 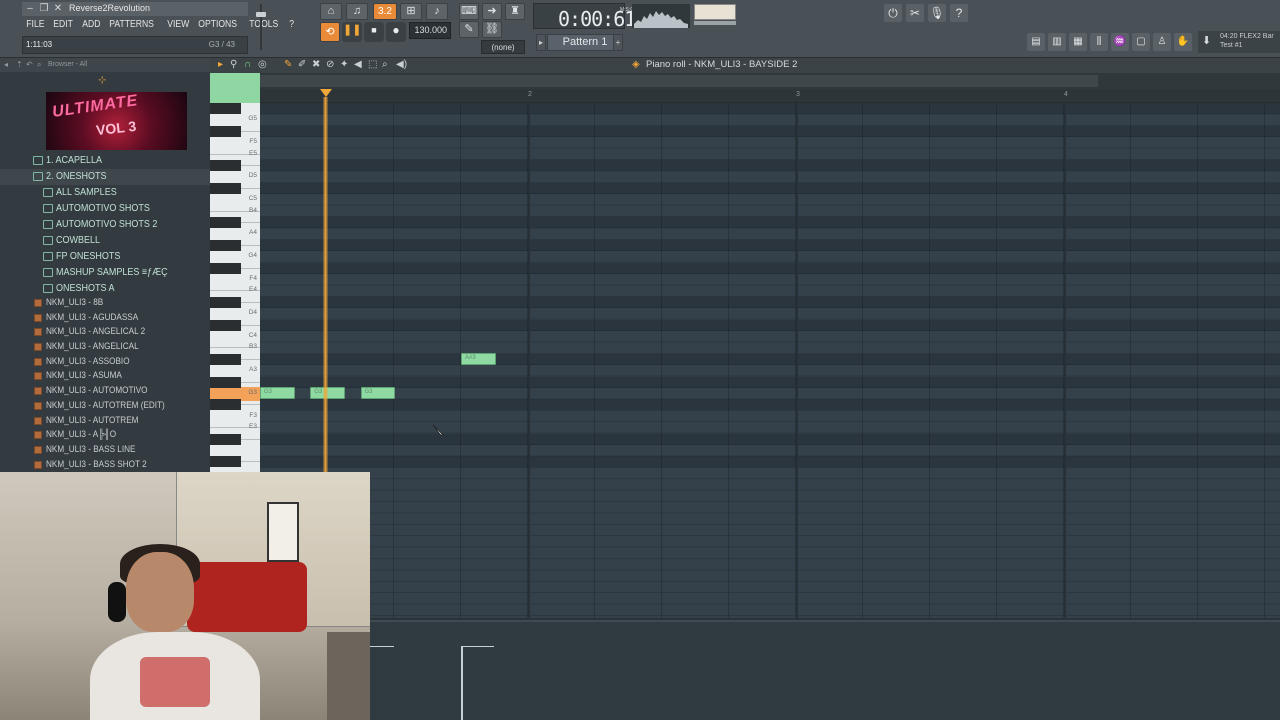 I want to click on midi-note: A#3, so click(x=478, y=358).